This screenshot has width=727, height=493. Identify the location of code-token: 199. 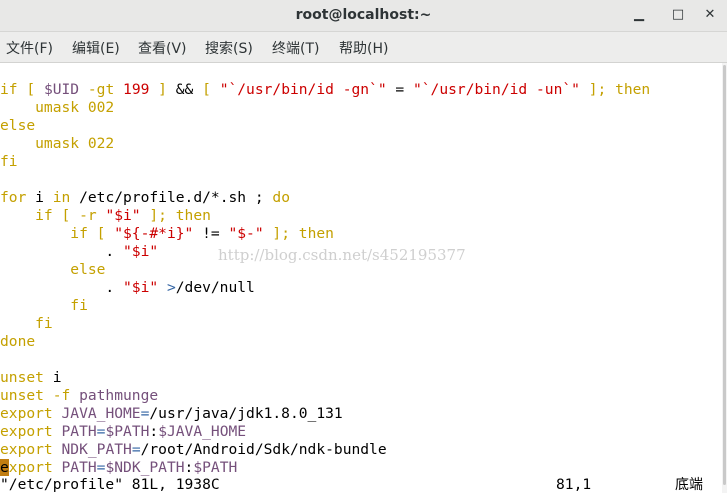
(136, 89).